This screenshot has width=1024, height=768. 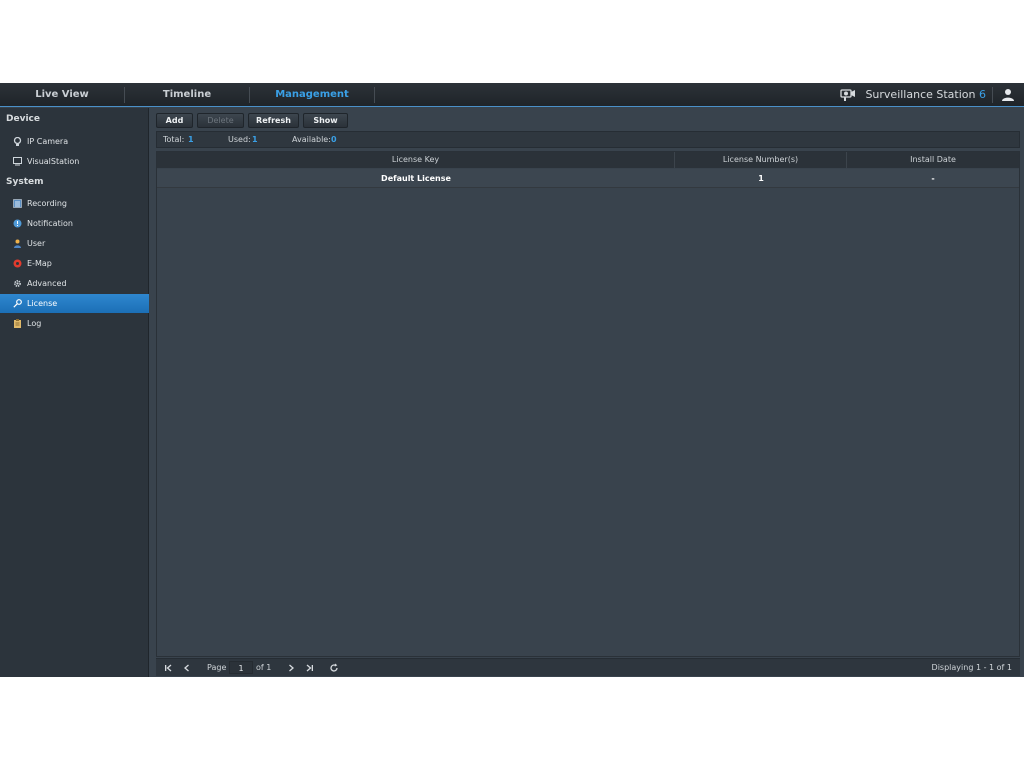 What do you see at coordinates (992, 95) in the screenshot?
I see `toolbar-divider` at bounding box center [992, 95].